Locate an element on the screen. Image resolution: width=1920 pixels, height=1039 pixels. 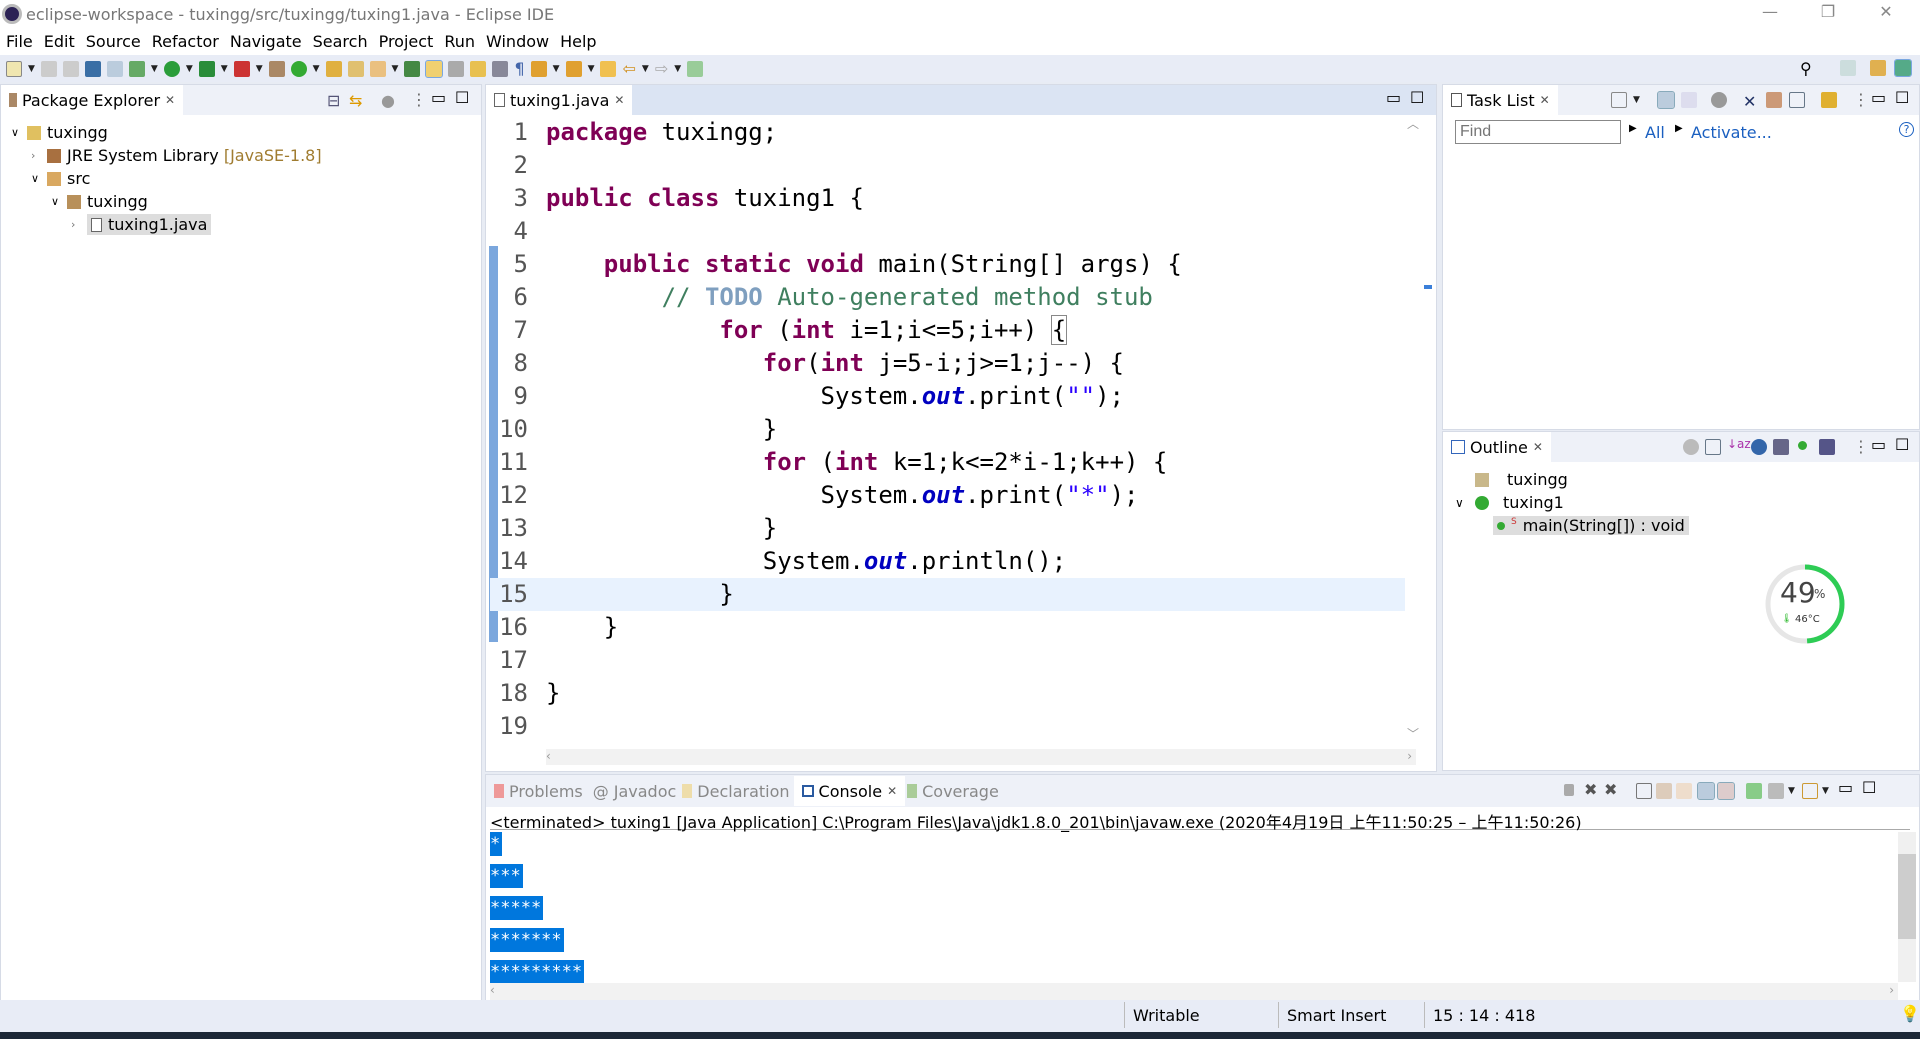
tab-outline: Outline ✕ is located at coordinates (1497, 447).